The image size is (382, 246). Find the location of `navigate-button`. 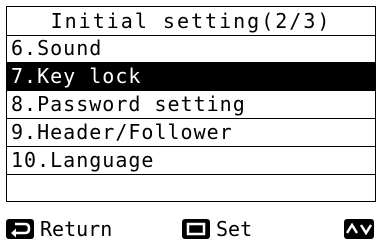

navigate-button is located at coordinates (359, 229).